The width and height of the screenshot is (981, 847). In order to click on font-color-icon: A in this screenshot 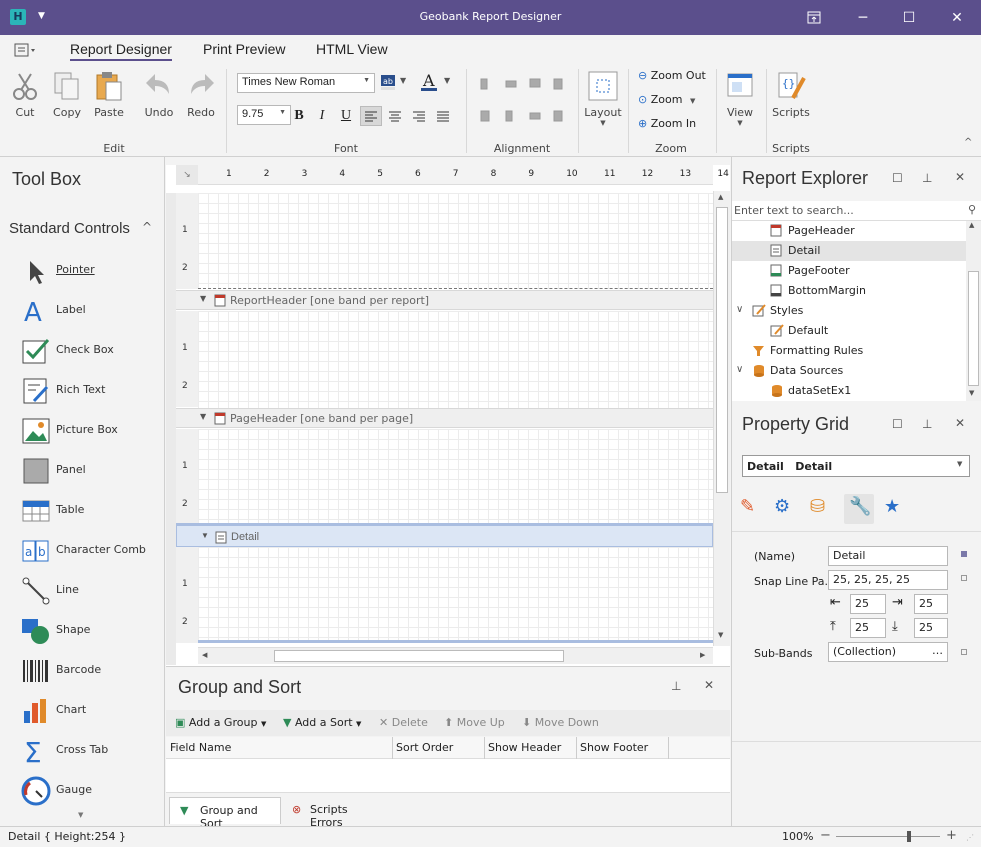, I will do `click(429, 82)`.